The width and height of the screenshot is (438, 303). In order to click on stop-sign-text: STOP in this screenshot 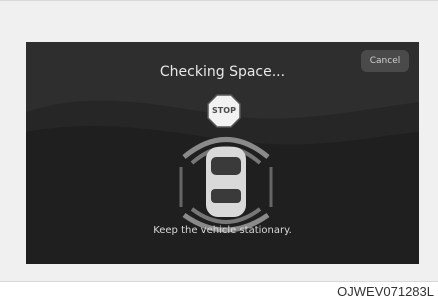, I will do `click(224, 110)`.